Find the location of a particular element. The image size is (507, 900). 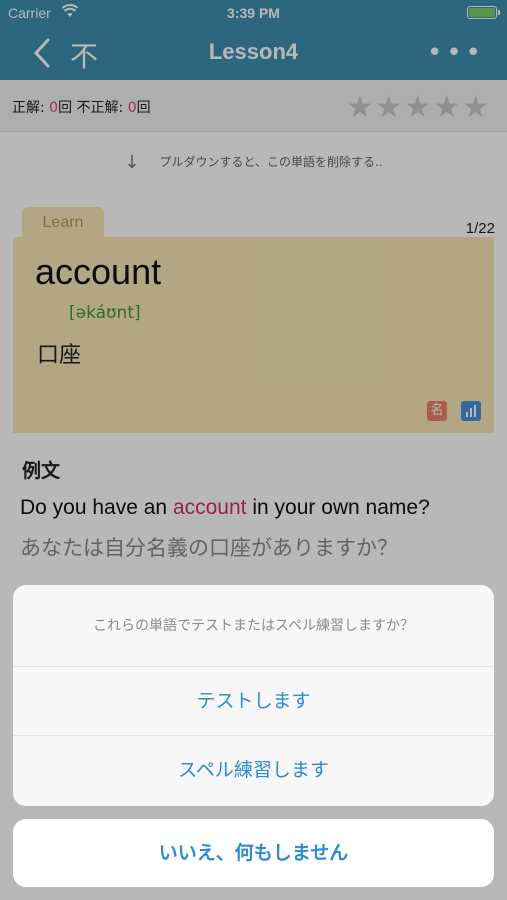

cancel-button: いいえ、何もしません is located at coordinates (253, 853).